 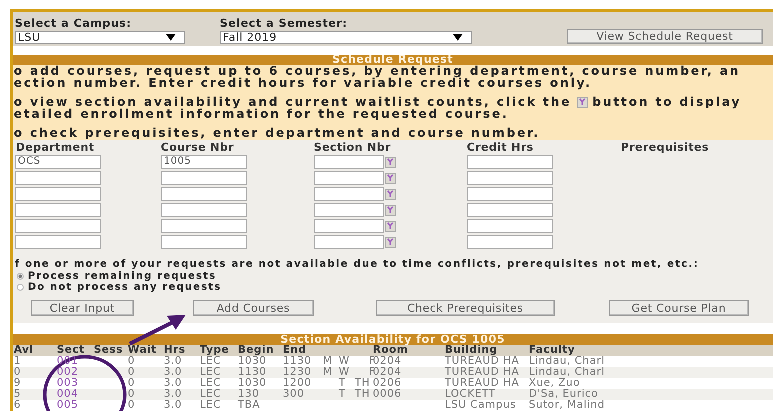 I want to click on instruction-text: etailed enrollment information for the requested course., so click(x=262, y=114).